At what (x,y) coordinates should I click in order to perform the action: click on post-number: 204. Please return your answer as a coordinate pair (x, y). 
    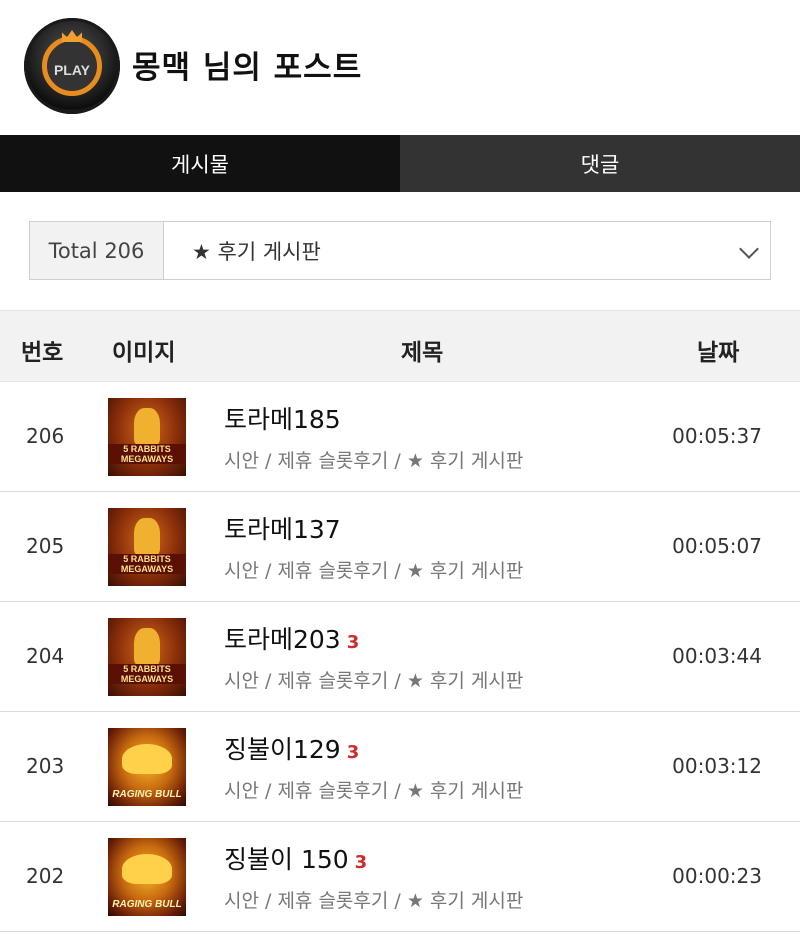
    Looking at the image, I should click on (45, 656).